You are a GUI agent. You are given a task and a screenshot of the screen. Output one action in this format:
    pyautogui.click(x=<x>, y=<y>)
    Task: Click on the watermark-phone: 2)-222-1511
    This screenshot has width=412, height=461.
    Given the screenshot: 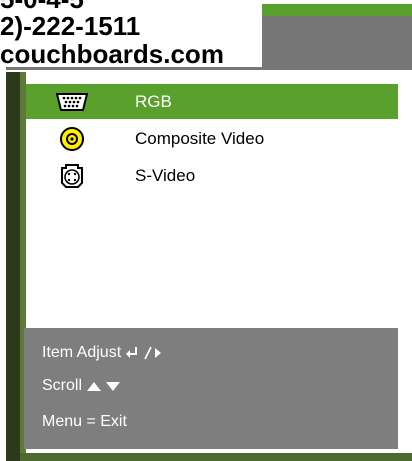 What is the action you would take?
    pyautogui.click(x=70, y=26)
    